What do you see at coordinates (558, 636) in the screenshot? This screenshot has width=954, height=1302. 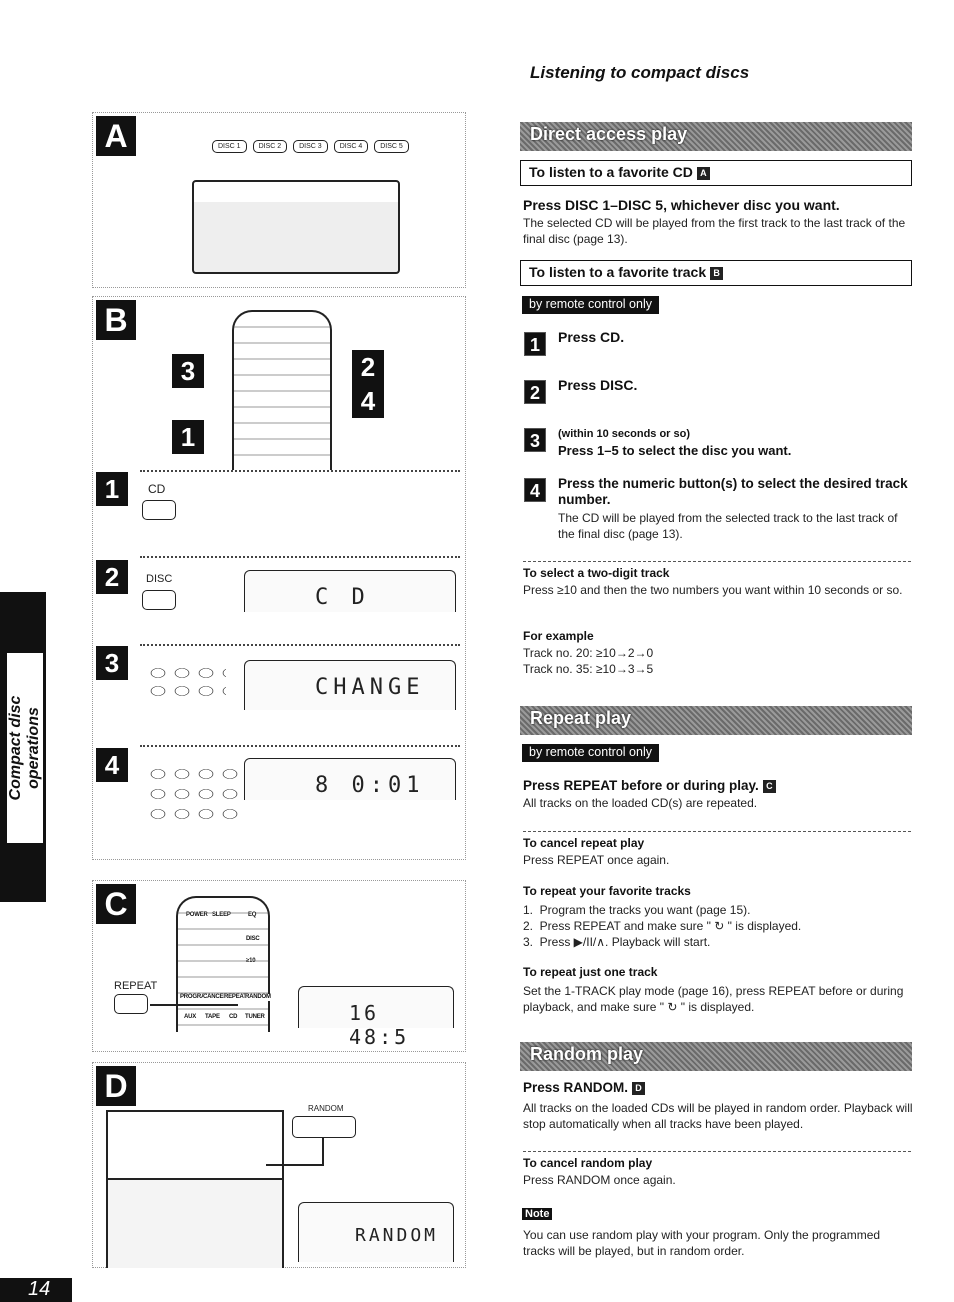 I see `tip-heading: For example` at bounding box center [558, 636].